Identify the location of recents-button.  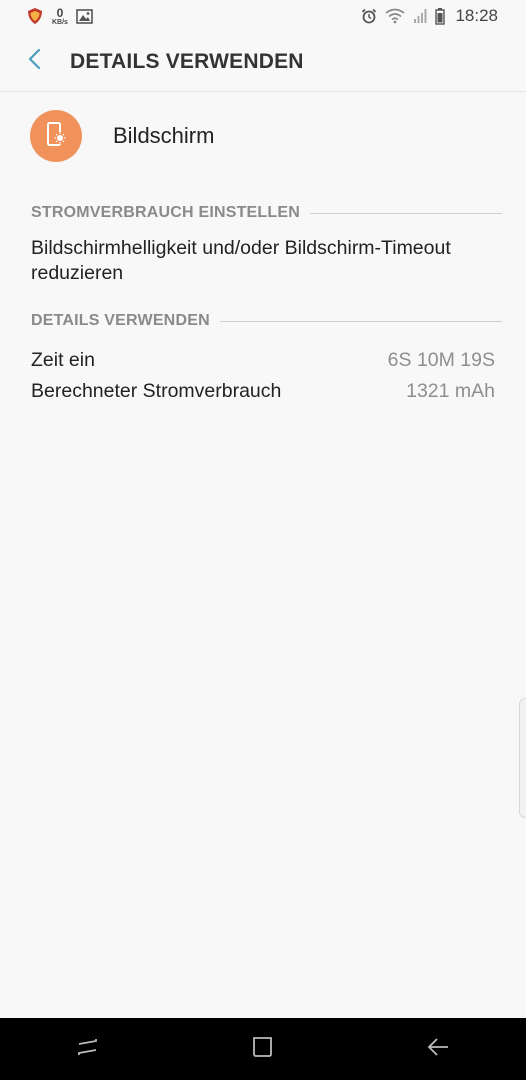
(88, 1049).